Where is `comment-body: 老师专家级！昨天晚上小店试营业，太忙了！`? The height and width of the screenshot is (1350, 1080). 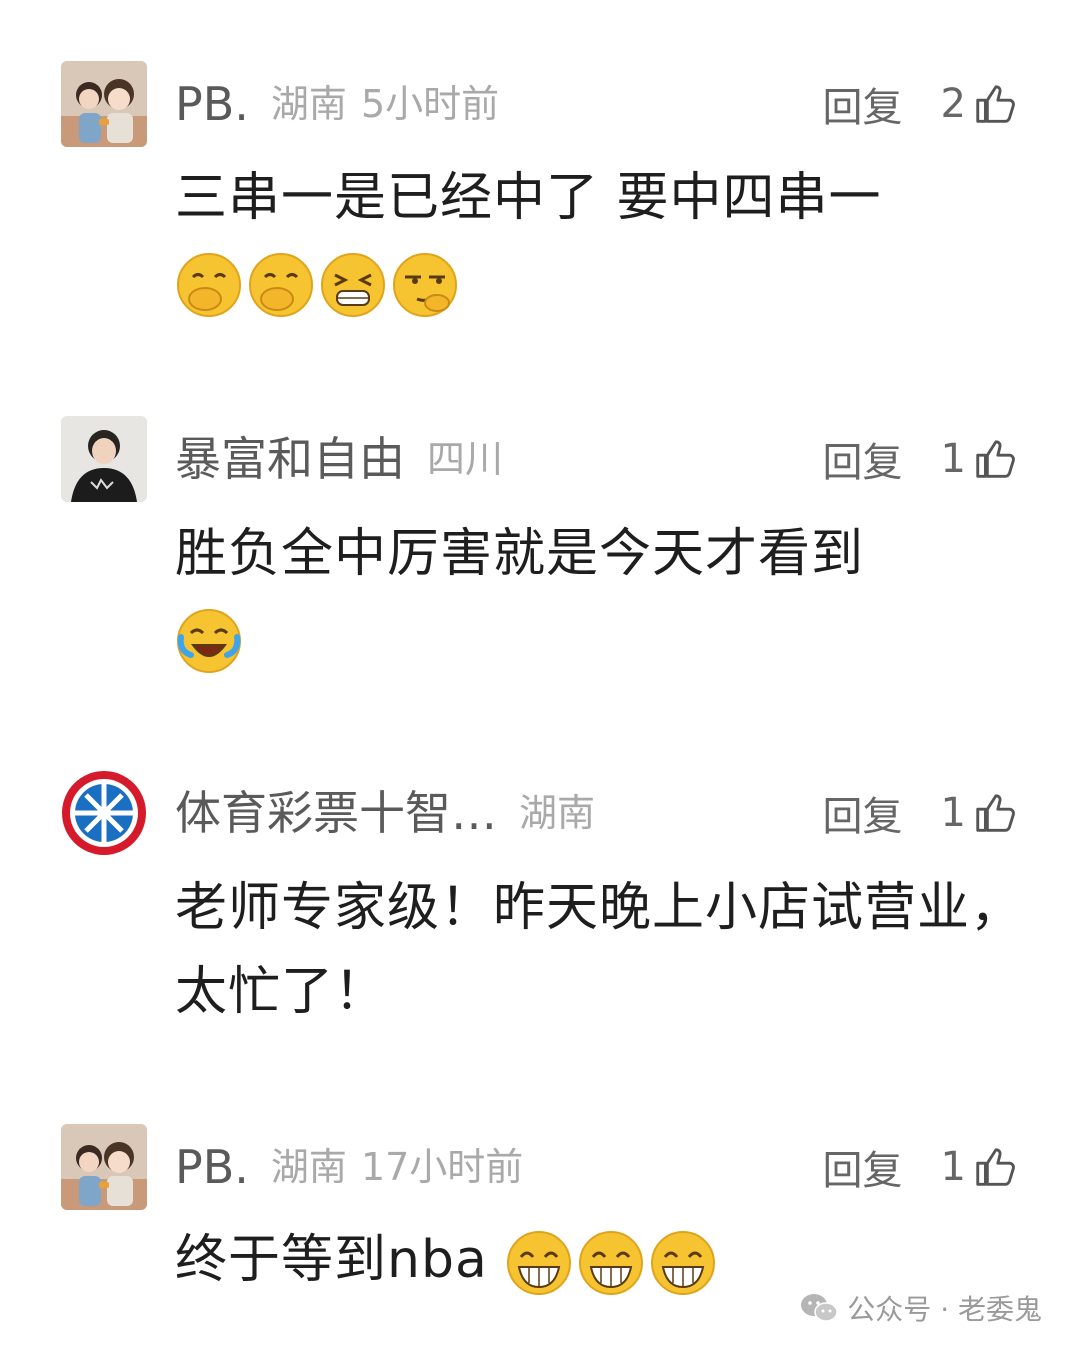
comment-body: 老师专家级！昨天晚上小店试营业，太忙了！ is located at coordinates (605, 950).